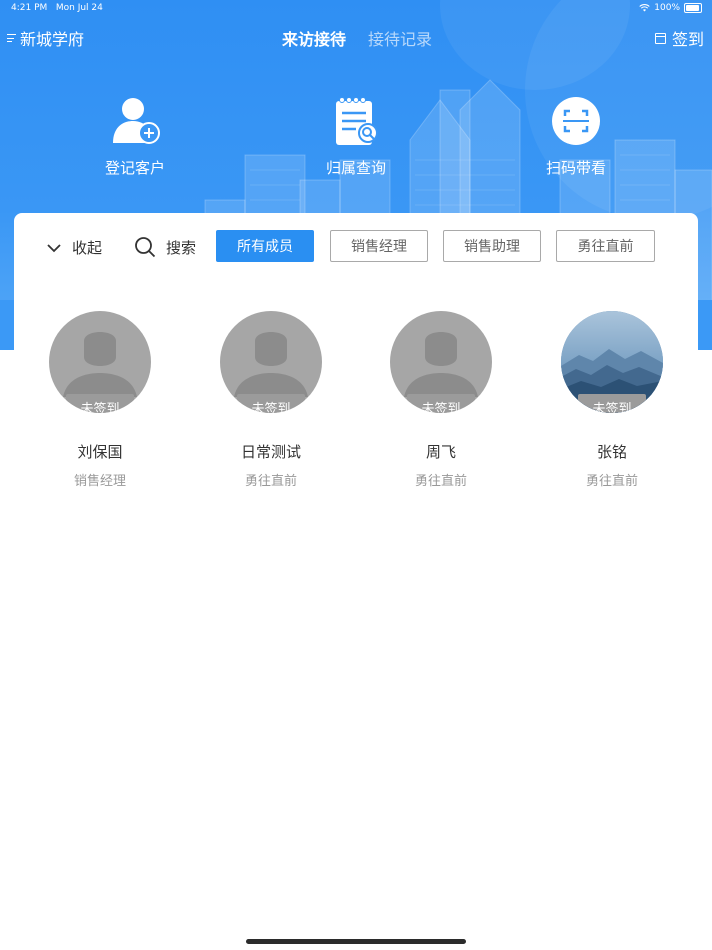 Image resolution: width=712 pixels, height=950 pixels. Describe the element at coordinates (136, 121) in the screenshot. I see `add-customer-icon` at that location.